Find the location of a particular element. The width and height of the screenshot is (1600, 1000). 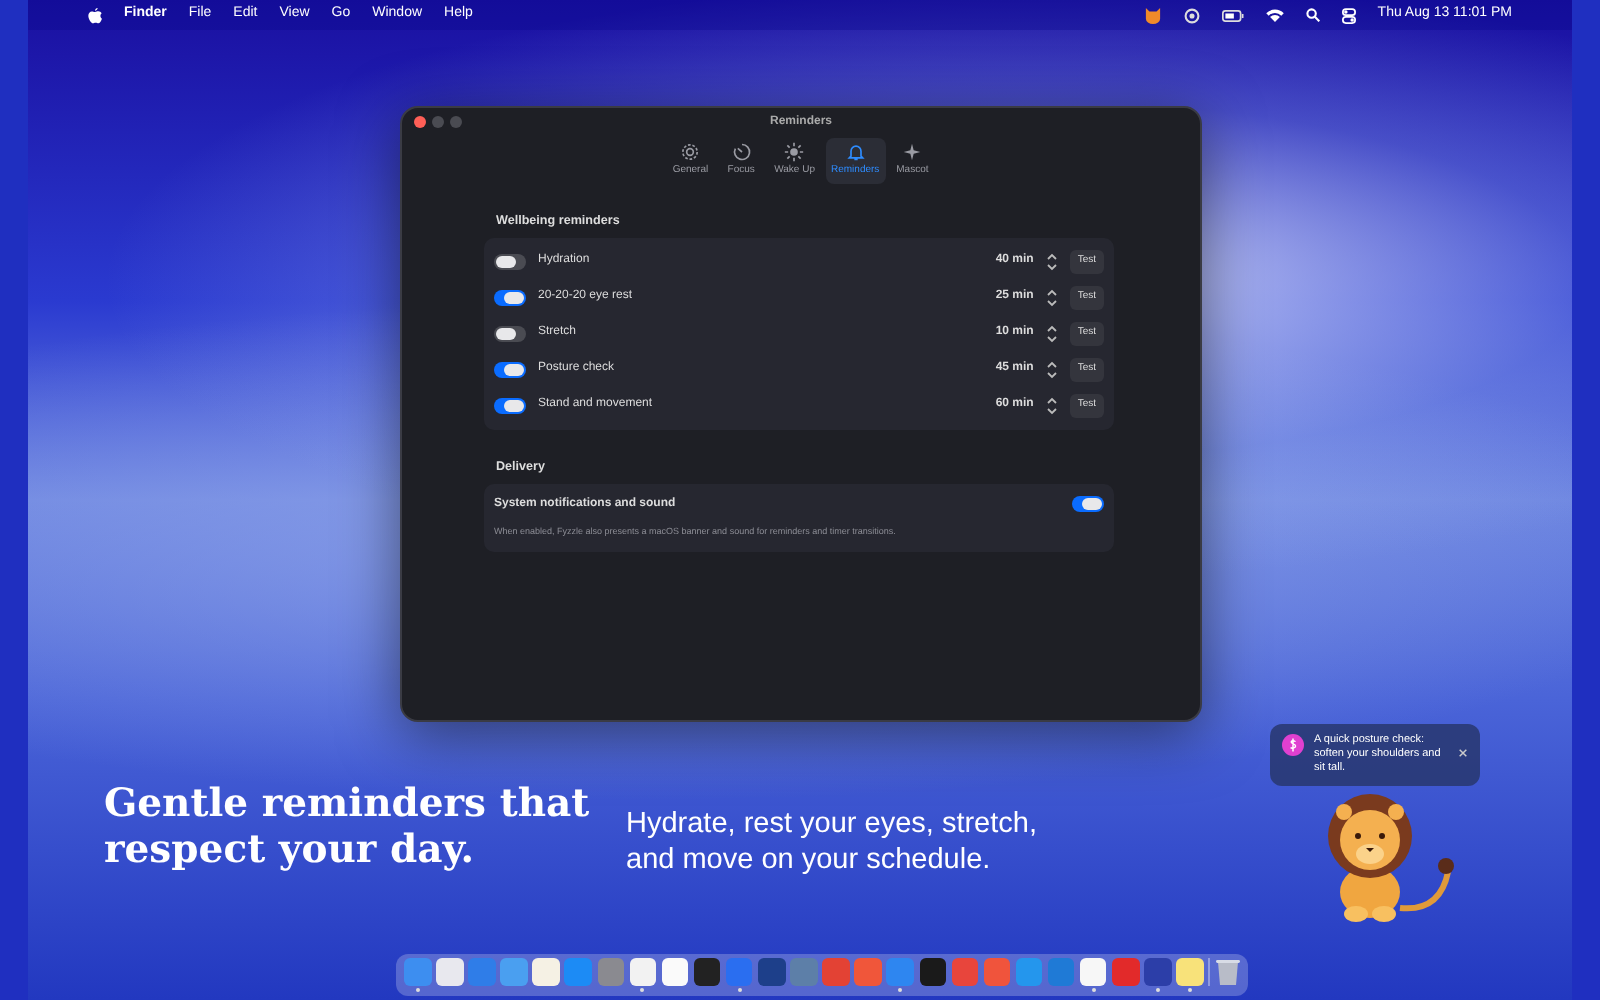

sparkle-icon is located at coordinates (912, 152).